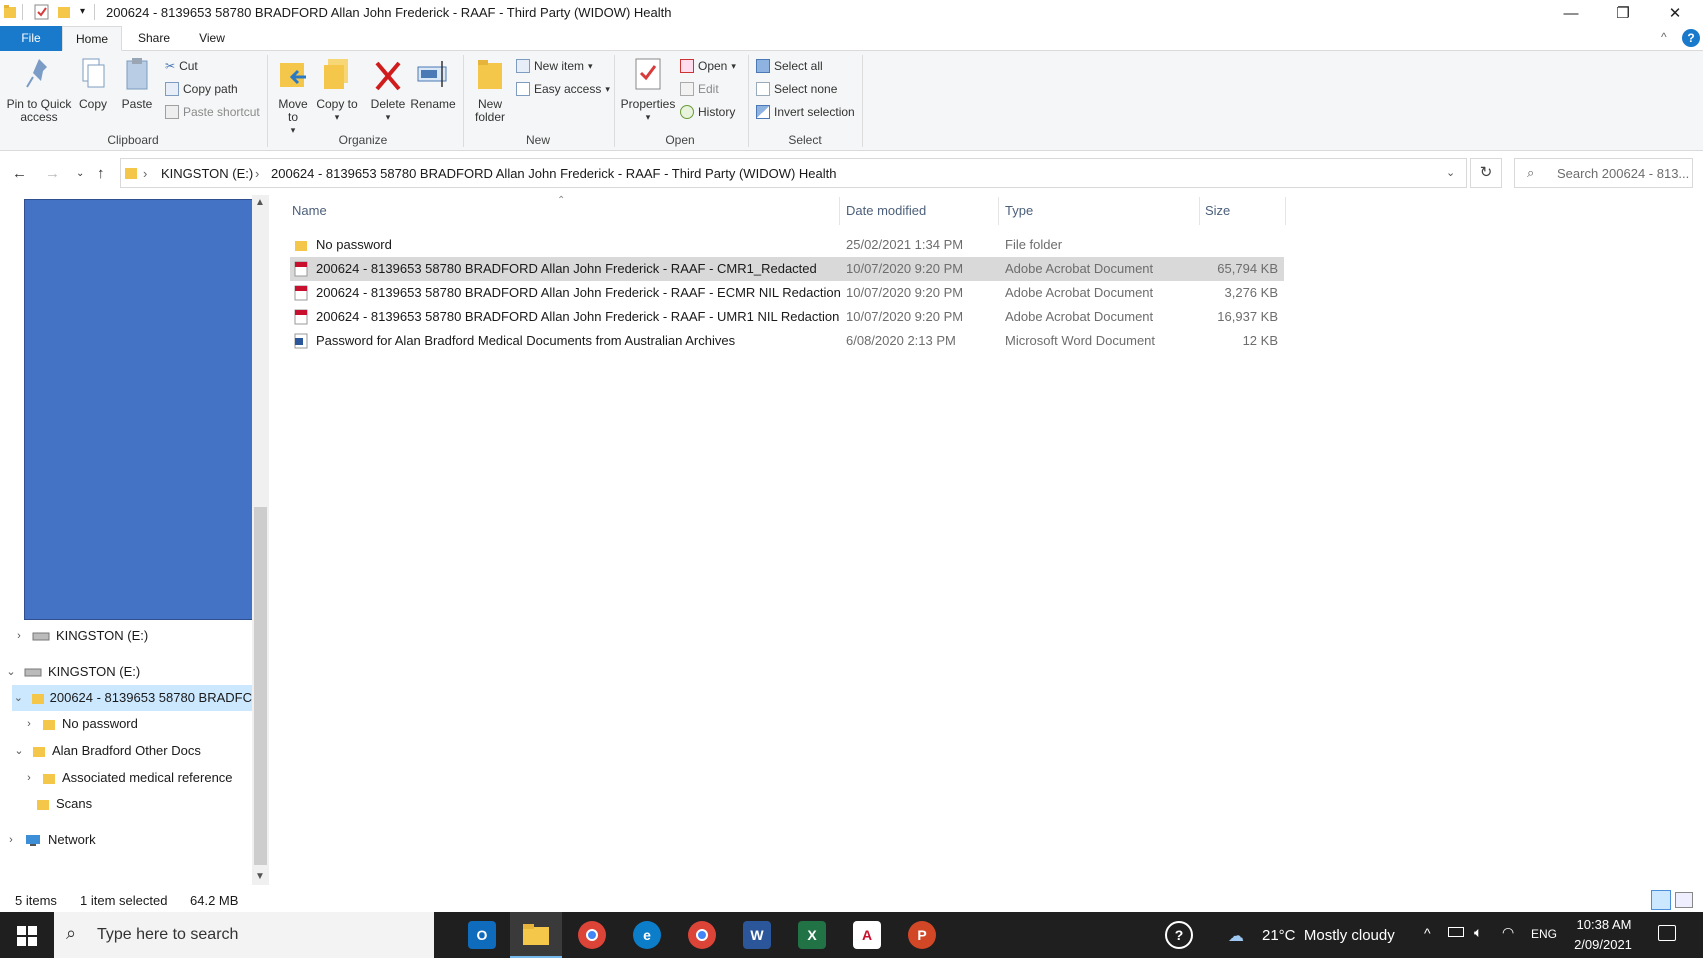  I want to click on nav-item-current-folder: ⌄ 200624 - 8139653 58780 BRADFC, so click(132, 698).